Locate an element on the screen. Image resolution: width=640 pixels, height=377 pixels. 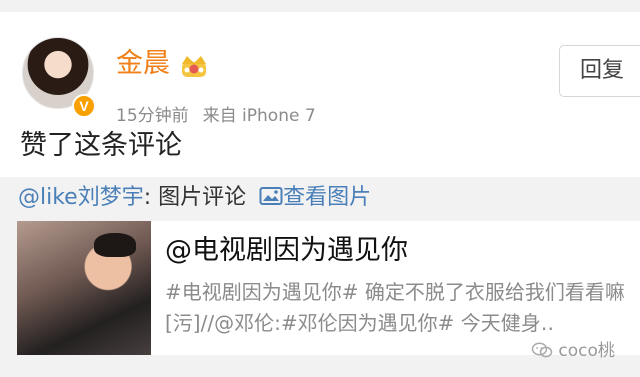
image-icon is located at coordinates (271, 196).